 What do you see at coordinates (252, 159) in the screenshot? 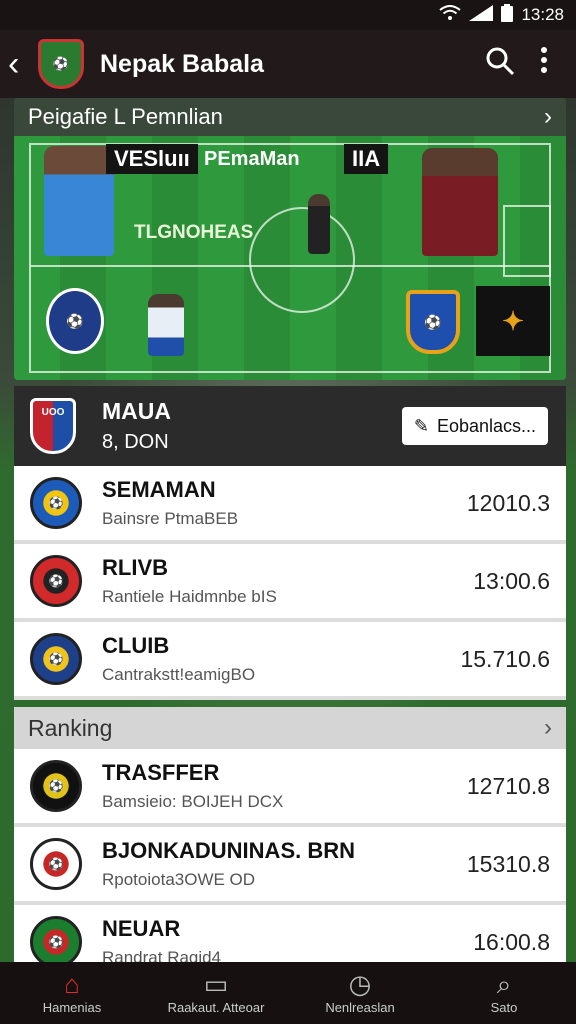
I see `feature-tag-left-2: PEmaMan` at bounding box center [252, 159].